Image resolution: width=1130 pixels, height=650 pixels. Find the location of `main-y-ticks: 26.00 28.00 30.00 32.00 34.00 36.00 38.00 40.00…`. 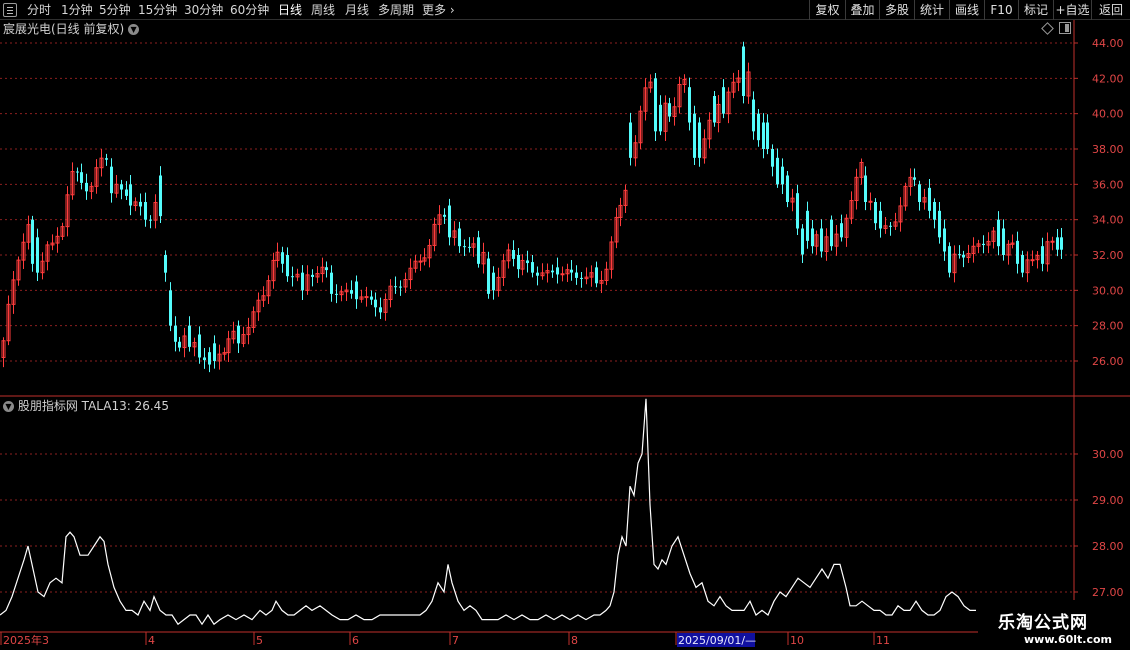

main-y-ticks: 26.00 28.00 30.00 32.00 34.00 36.00 38.00 40.00… is located at coordinates (1099, 202).